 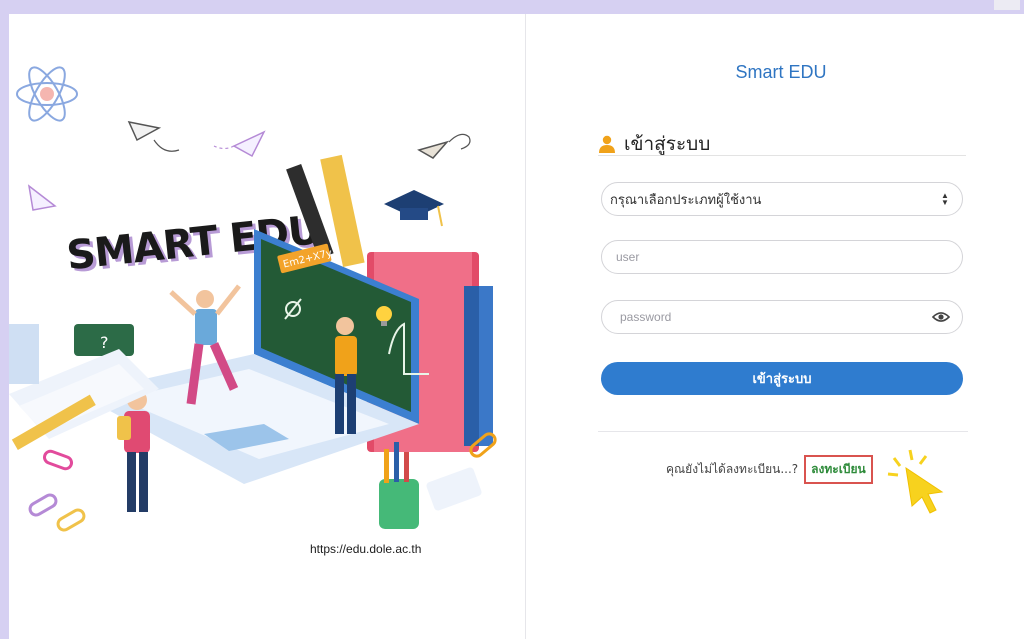 I want to click on brand-title: Smart EDU, so click(x=781, y=72).